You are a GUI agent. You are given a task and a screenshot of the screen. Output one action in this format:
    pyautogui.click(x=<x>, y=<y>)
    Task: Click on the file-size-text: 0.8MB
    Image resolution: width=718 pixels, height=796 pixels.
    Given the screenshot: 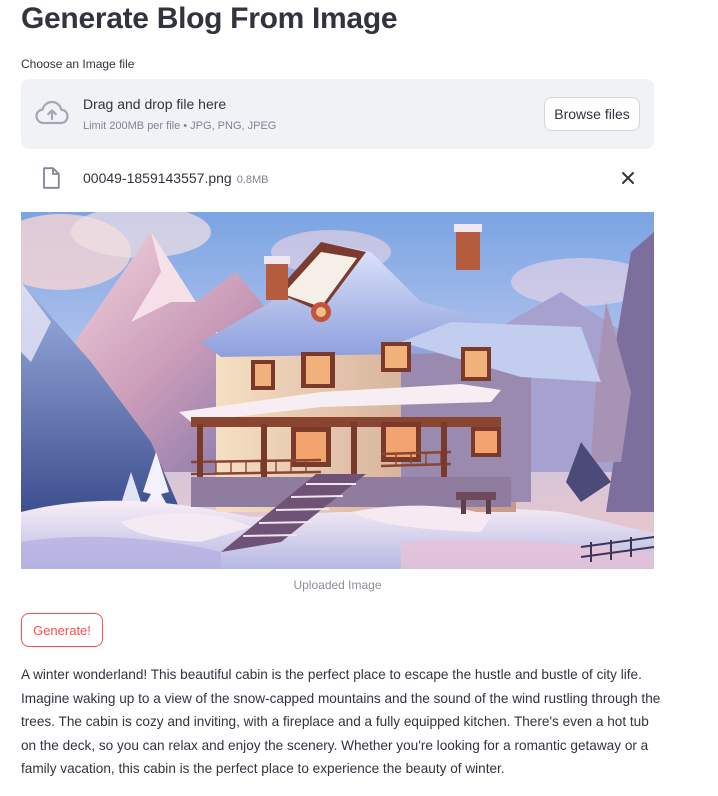 What is the action you would take?
    pyautogui.click(x=252, y=180)
    